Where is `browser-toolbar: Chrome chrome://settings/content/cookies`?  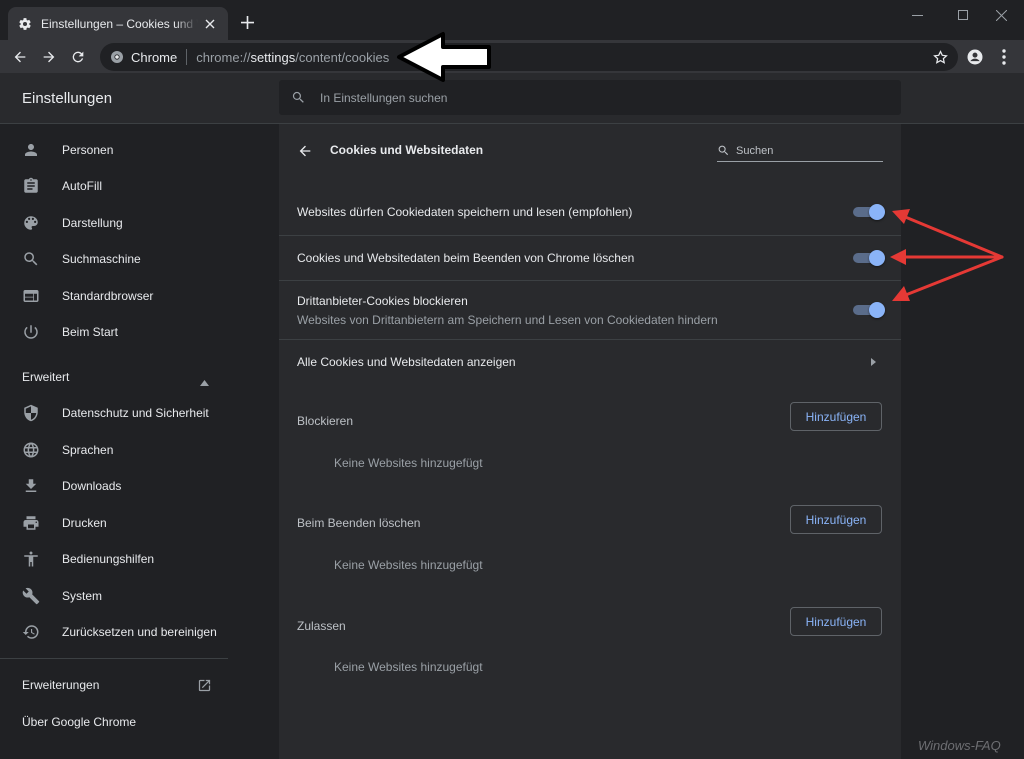
browser-toolbar: Chrome chrome://settings/content/cookies is located at coordinates (512, 56).